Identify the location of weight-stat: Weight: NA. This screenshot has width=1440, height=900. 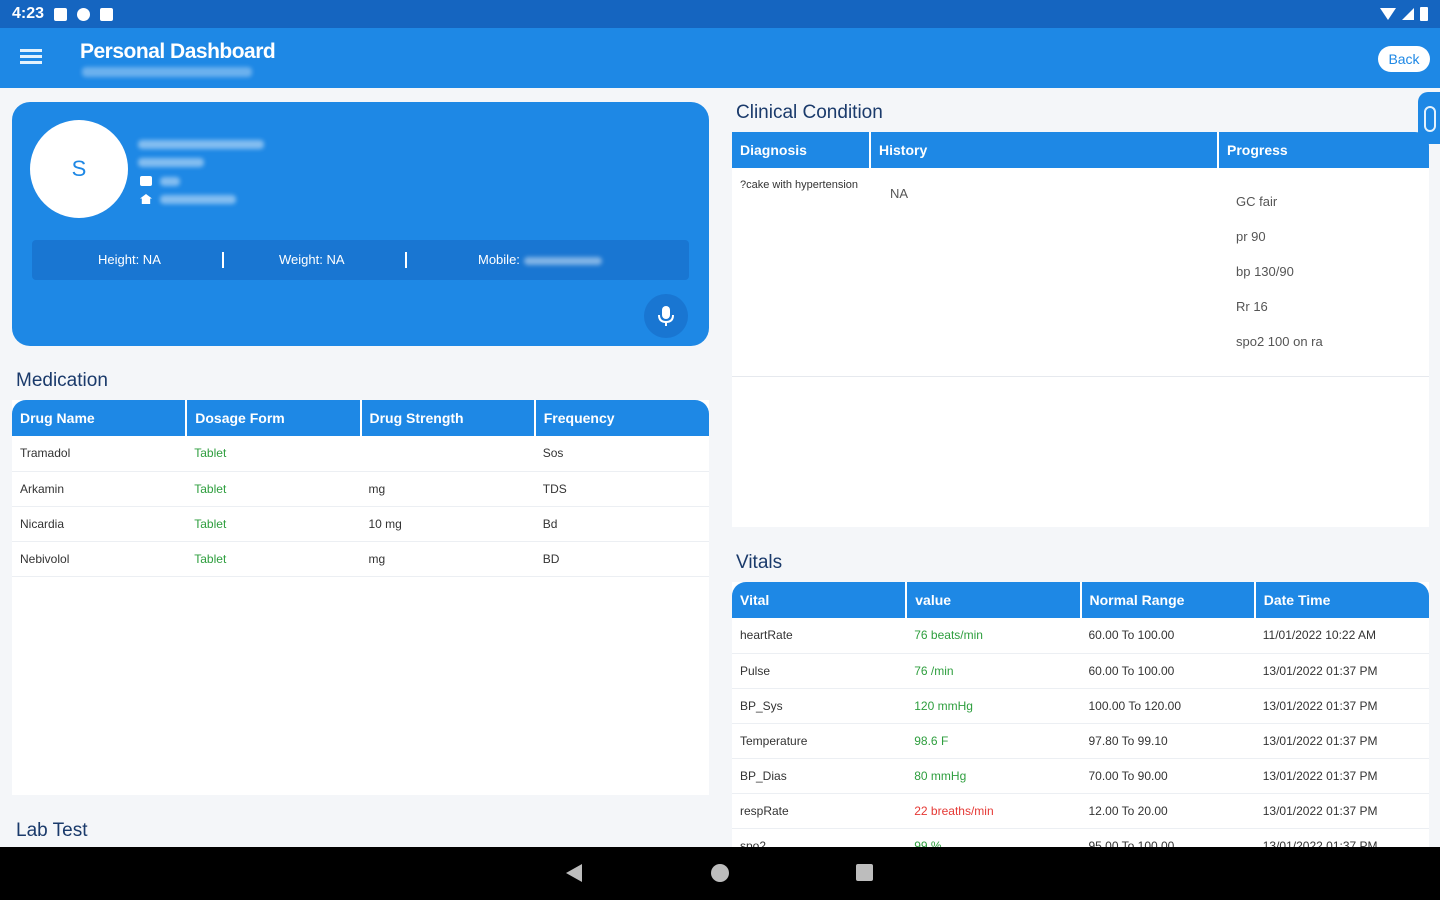
(312, 259).